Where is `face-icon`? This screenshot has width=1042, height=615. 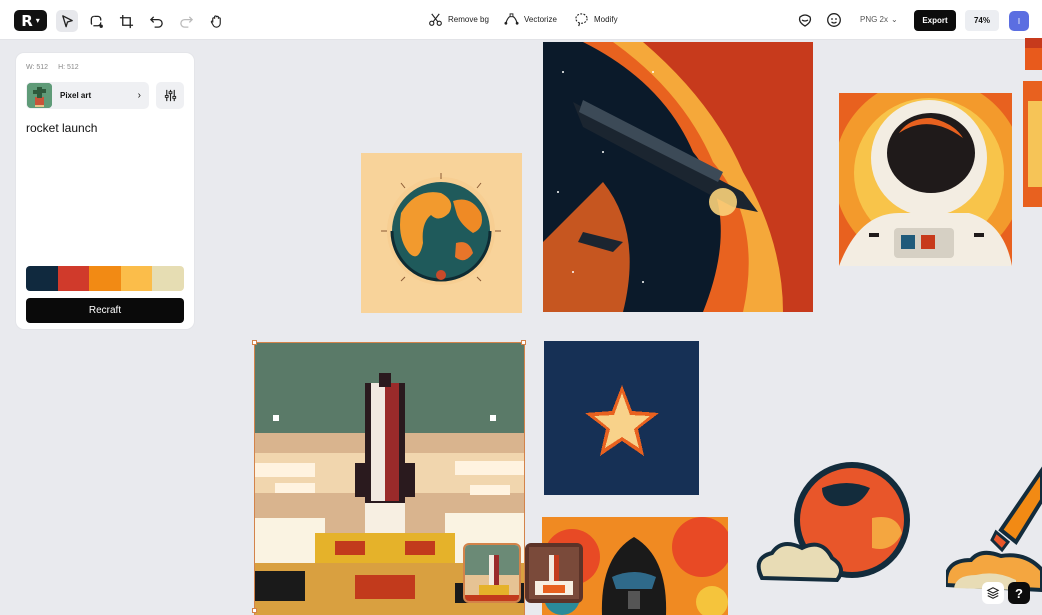 face-icon is located at coordinates (834, 20).